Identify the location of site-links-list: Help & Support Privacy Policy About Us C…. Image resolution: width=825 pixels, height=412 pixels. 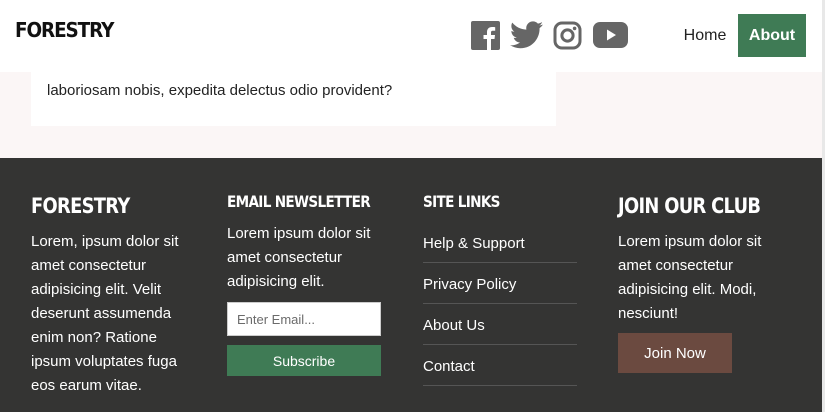
(500, 304).